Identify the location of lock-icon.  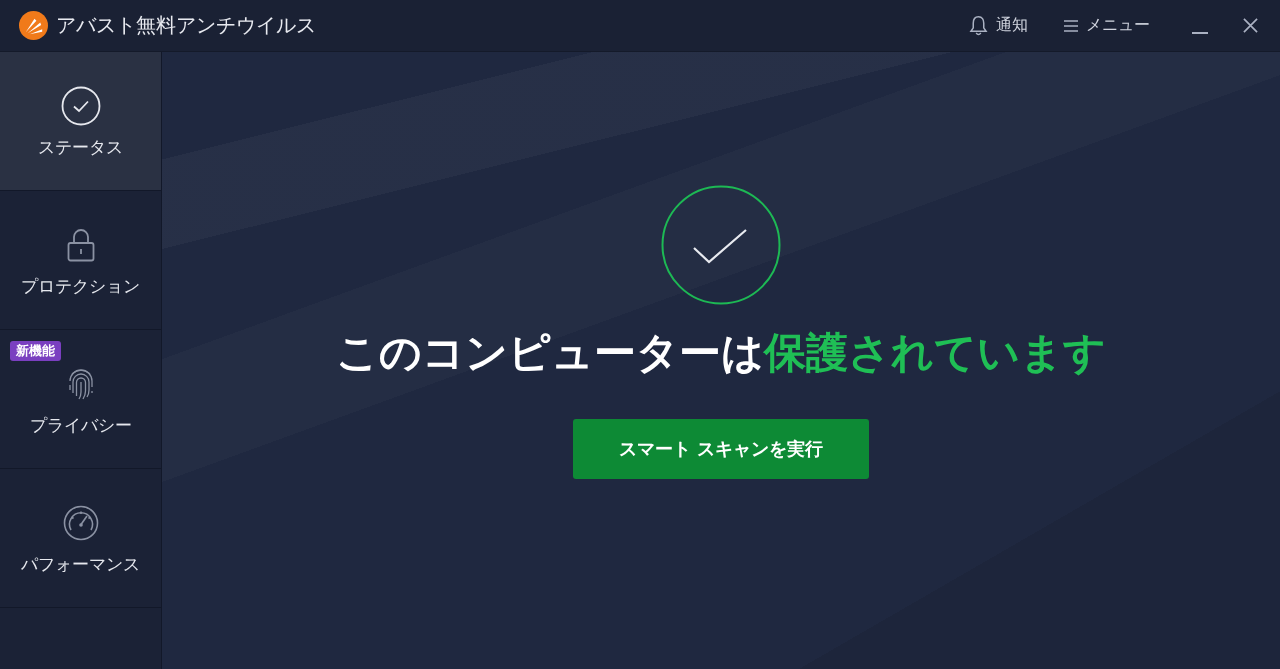
(80, 245).